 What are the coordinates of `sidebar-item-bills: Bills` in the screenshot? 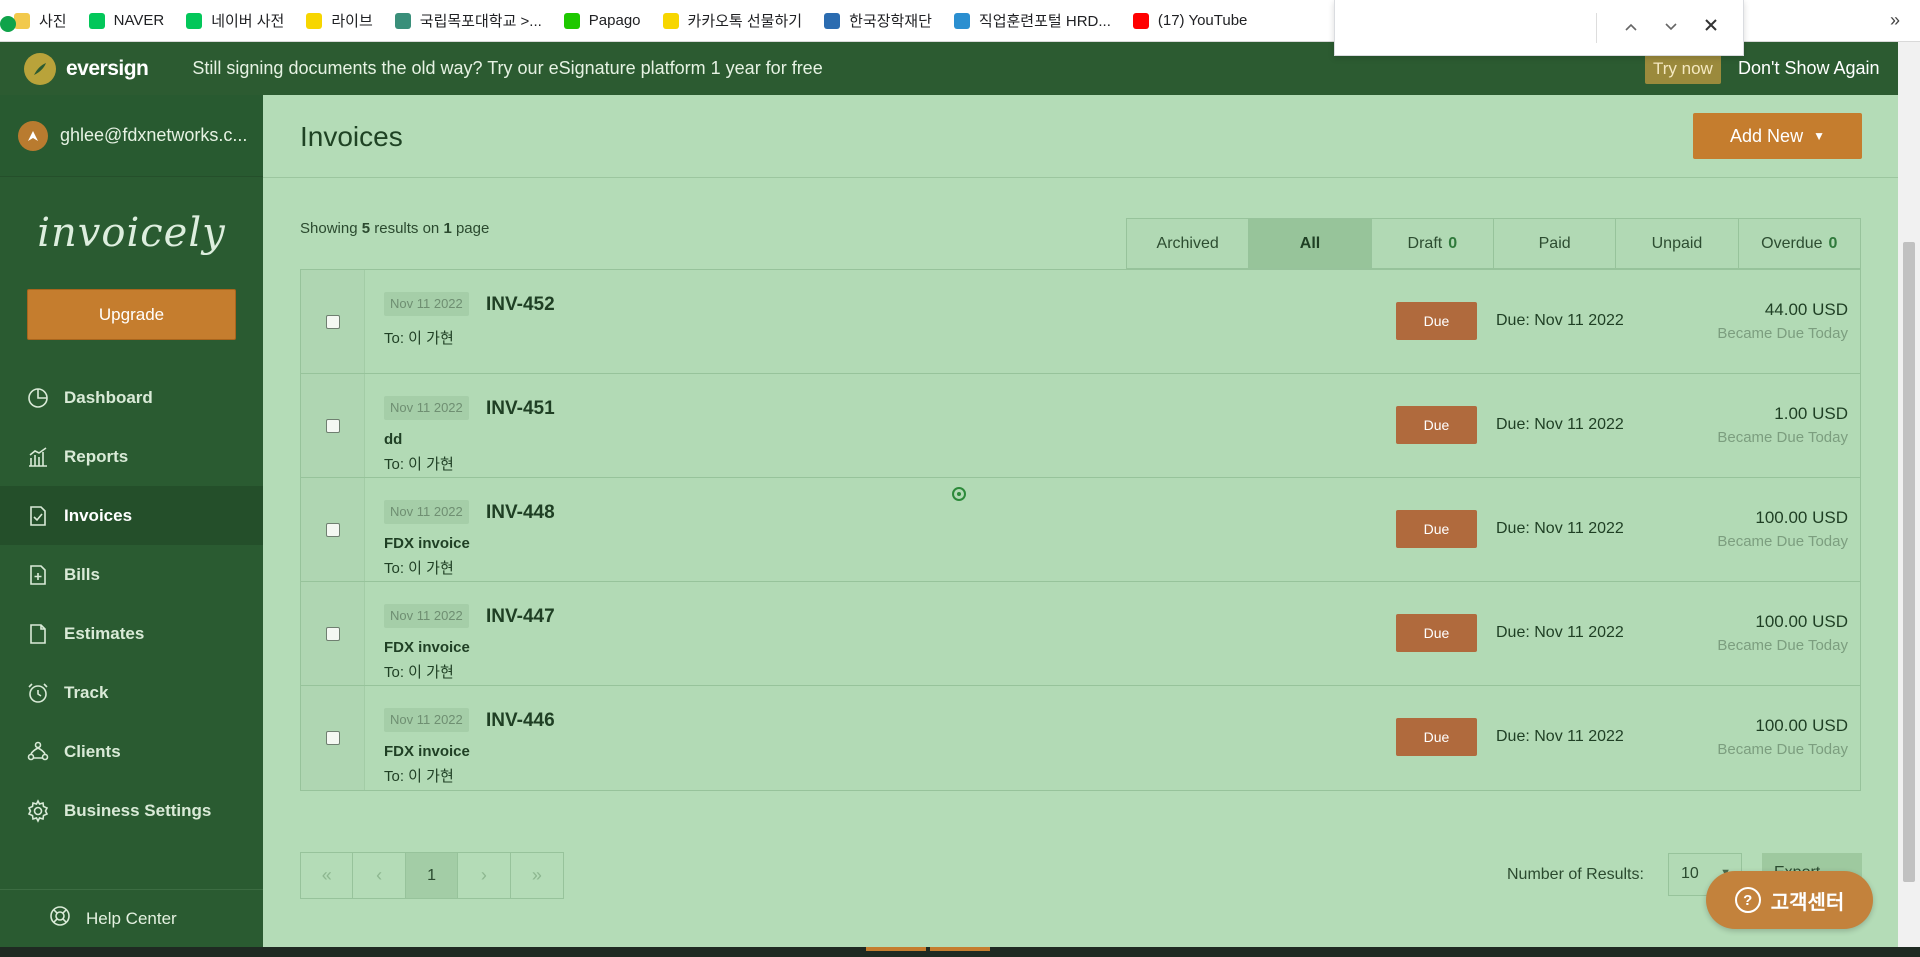 It's located at (131, 574).